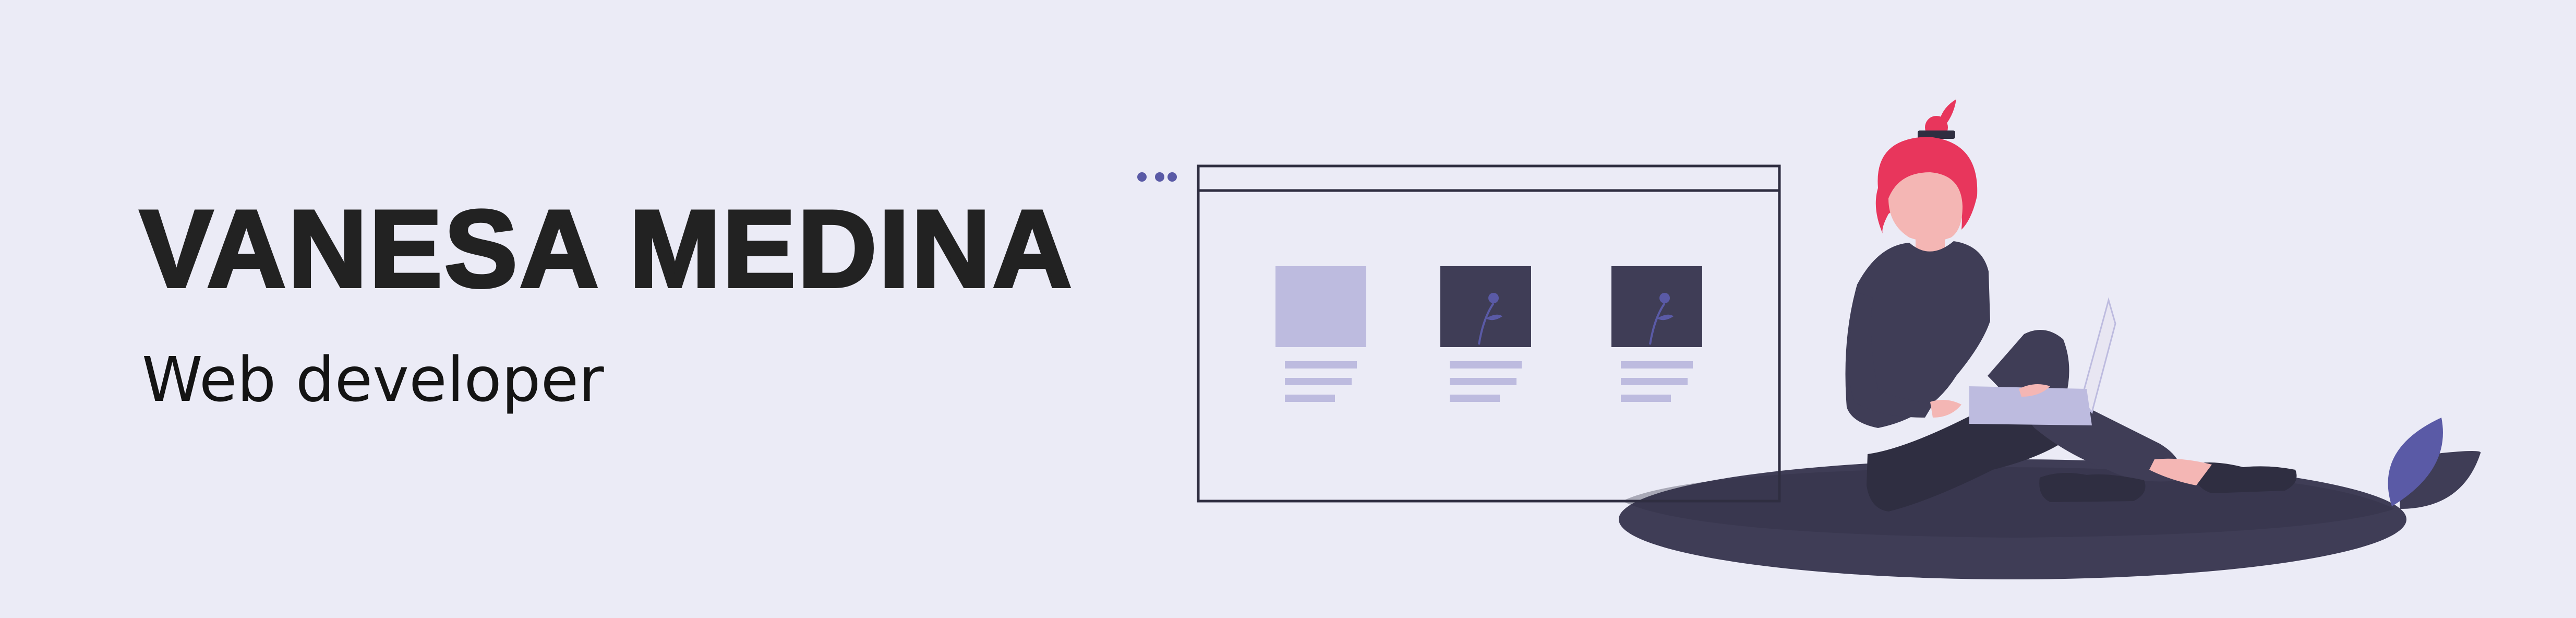 The image size is (2576, 618). What do you see at coordinates (1157, 177) in the screenshot?
I see `window-dots-icon` at bounding box center [1157, 177].